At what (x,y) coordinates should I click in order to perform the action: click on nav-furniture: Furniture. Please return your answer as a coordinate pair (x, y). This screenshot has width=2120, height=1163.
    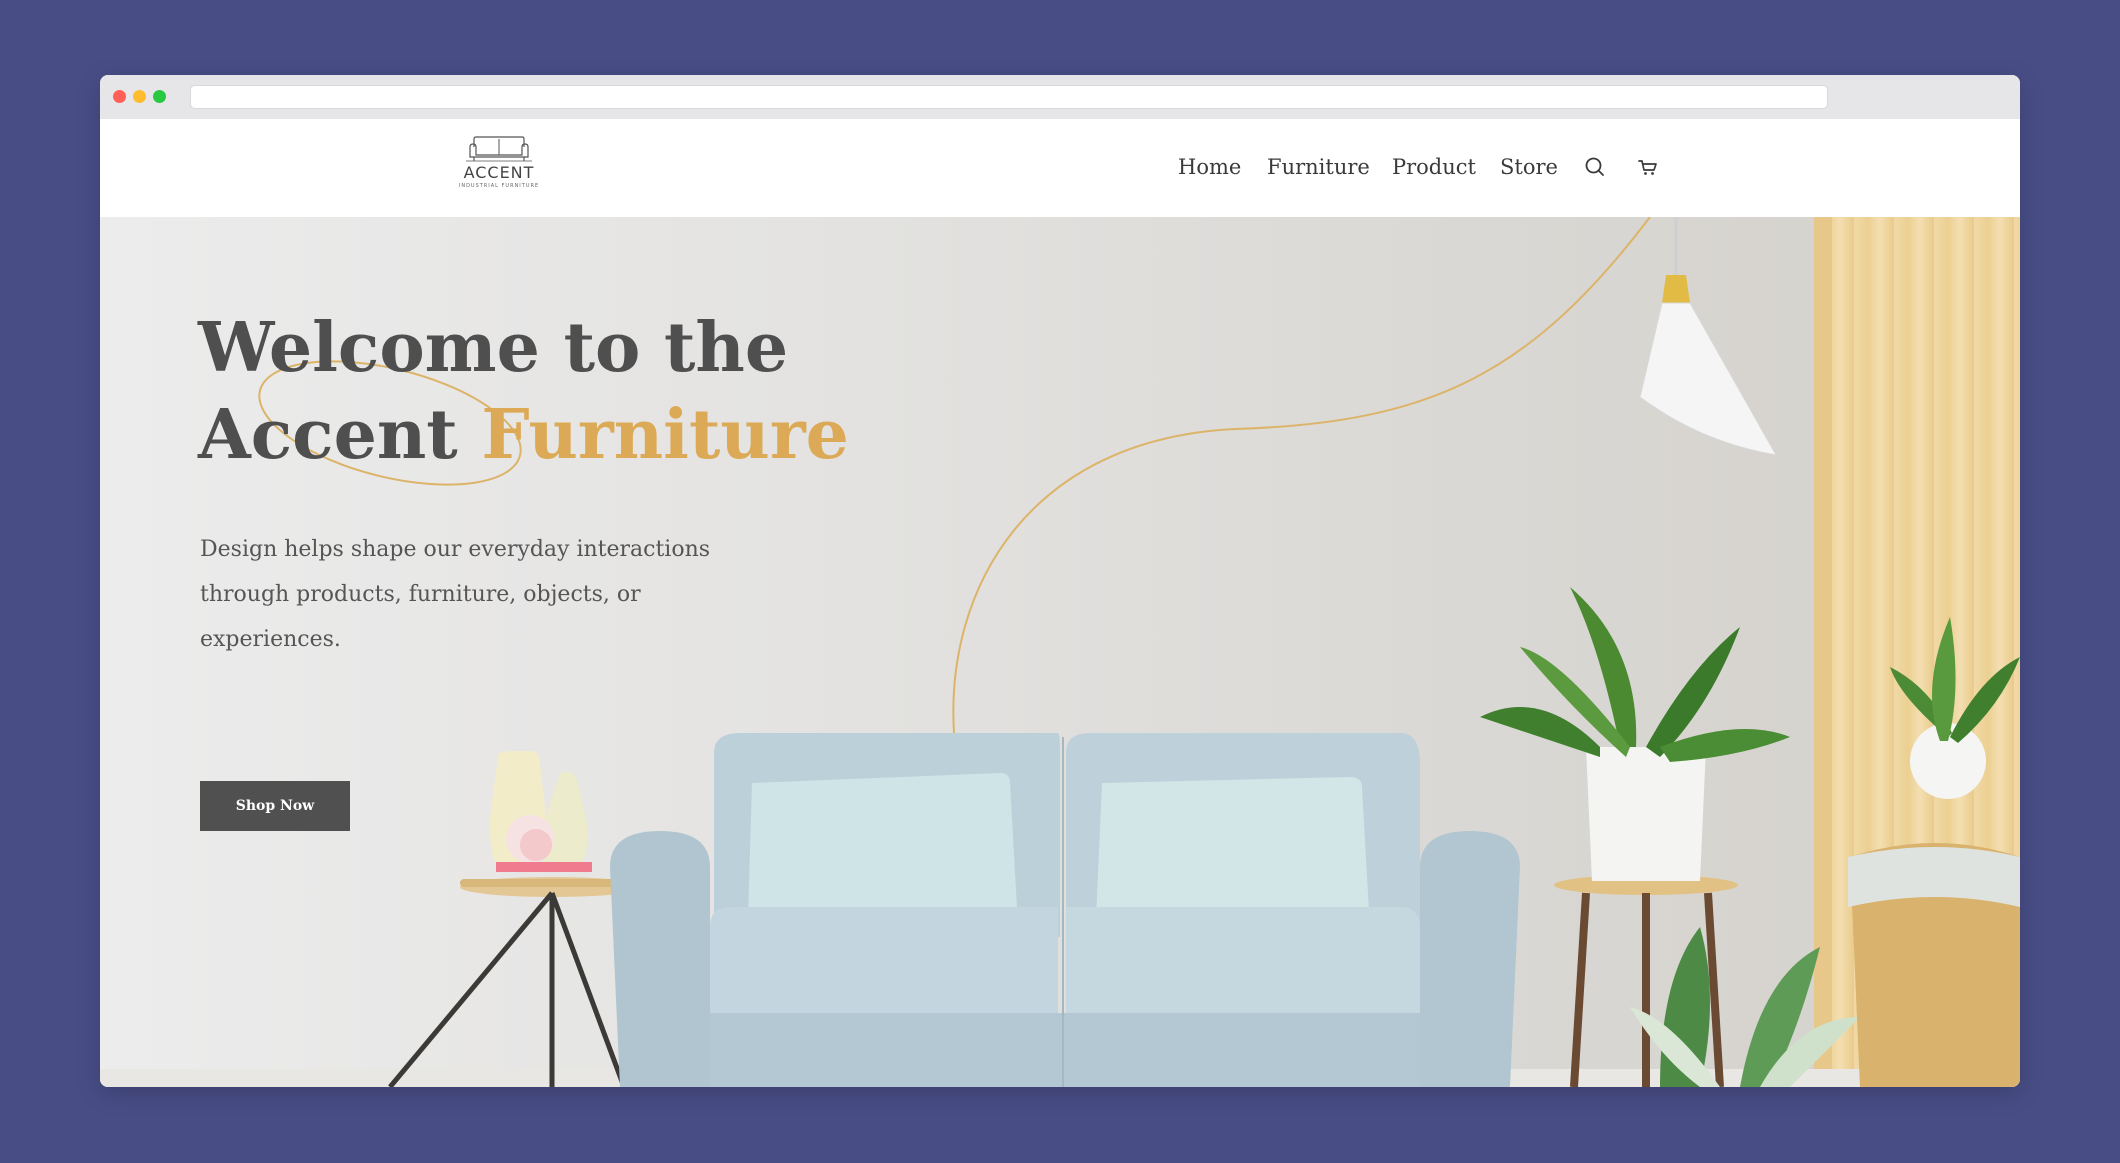
    Looking at the image, I should click on (1318, 167).